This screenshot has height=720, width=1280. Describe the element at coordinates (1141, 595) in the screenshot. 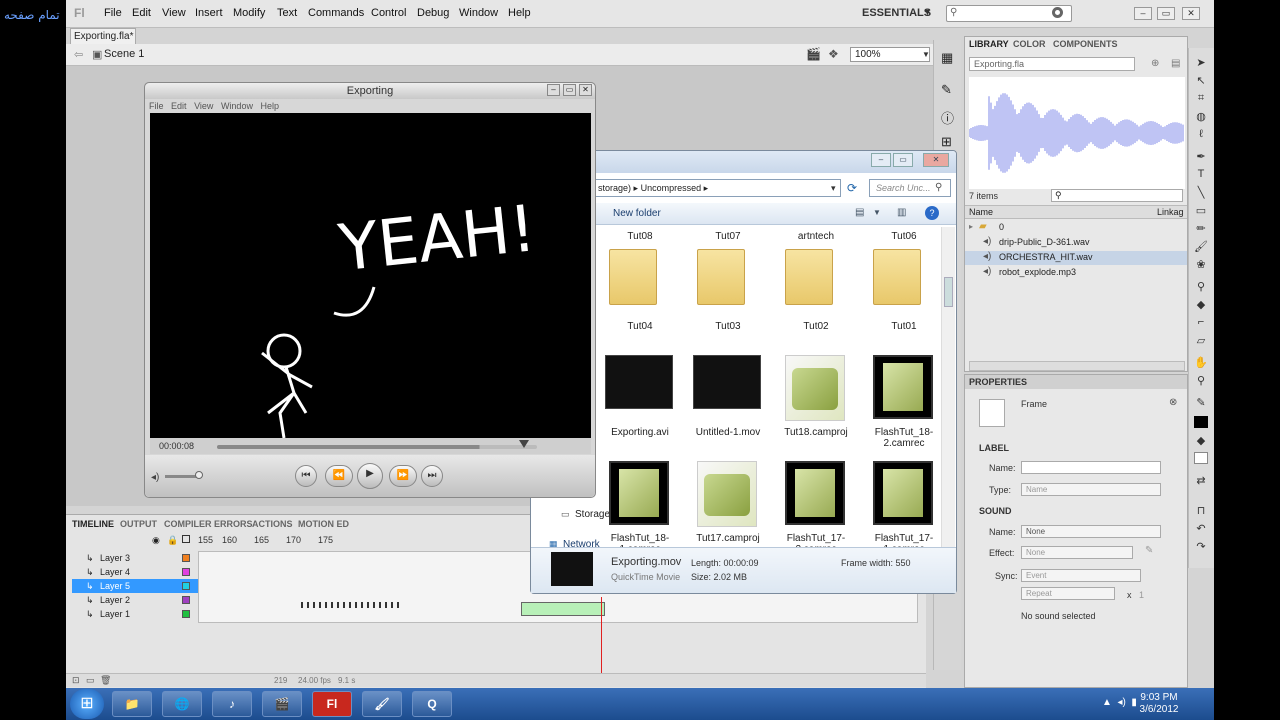

I see `repeat-count: 1` at that location.